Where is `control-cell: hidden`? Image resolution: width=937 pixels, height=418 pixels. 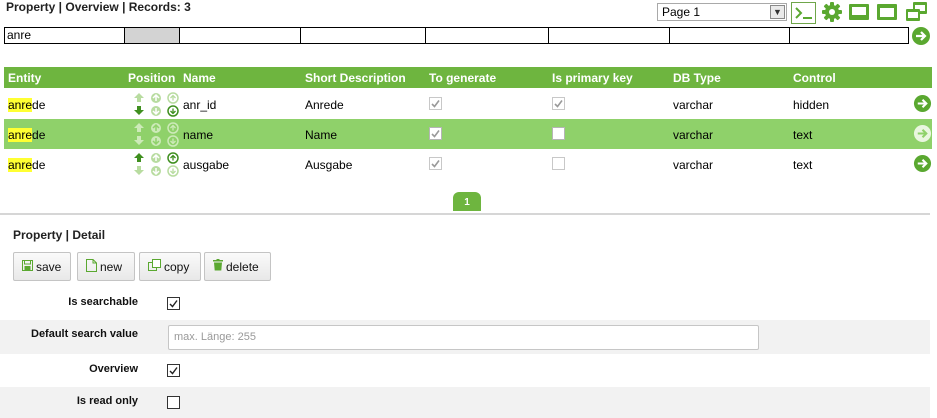
control-cell: hidden is located at coordinates (811, 105).